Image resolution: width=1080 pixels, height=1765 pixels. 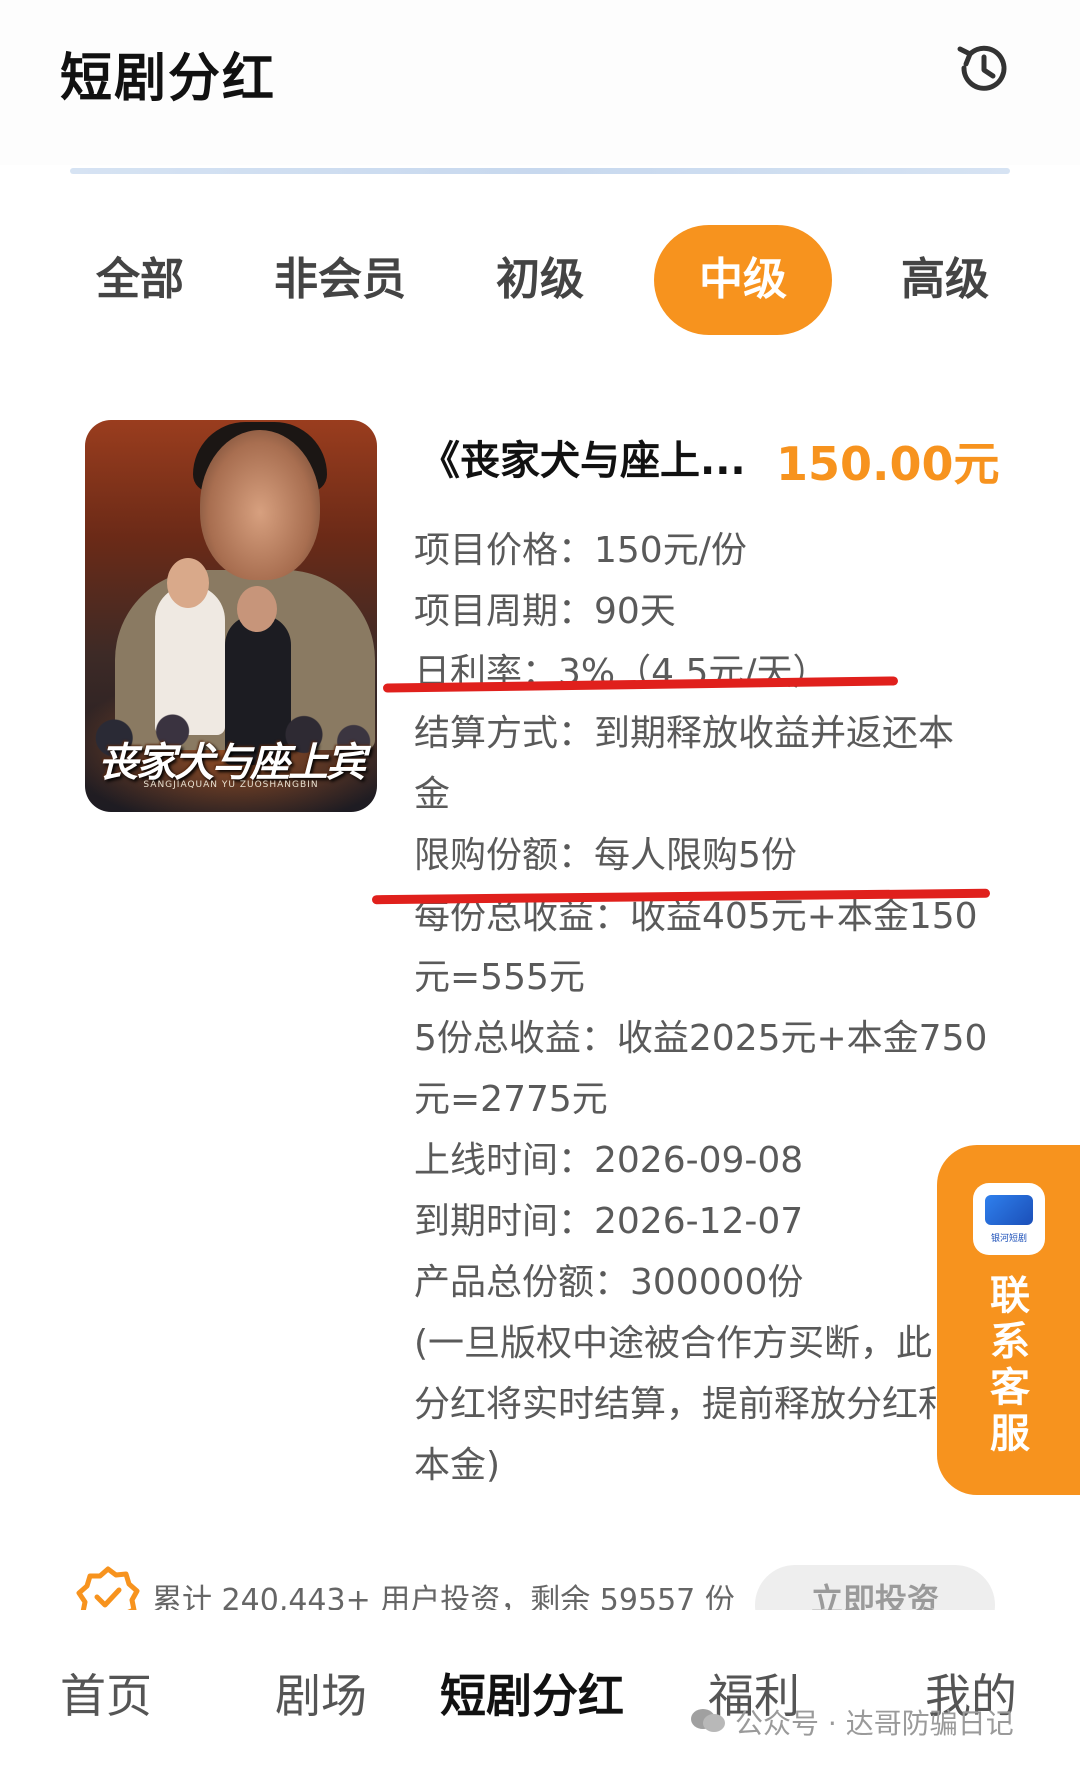 I want to click on product-price: 150.00元, so click(x=888, y=464).